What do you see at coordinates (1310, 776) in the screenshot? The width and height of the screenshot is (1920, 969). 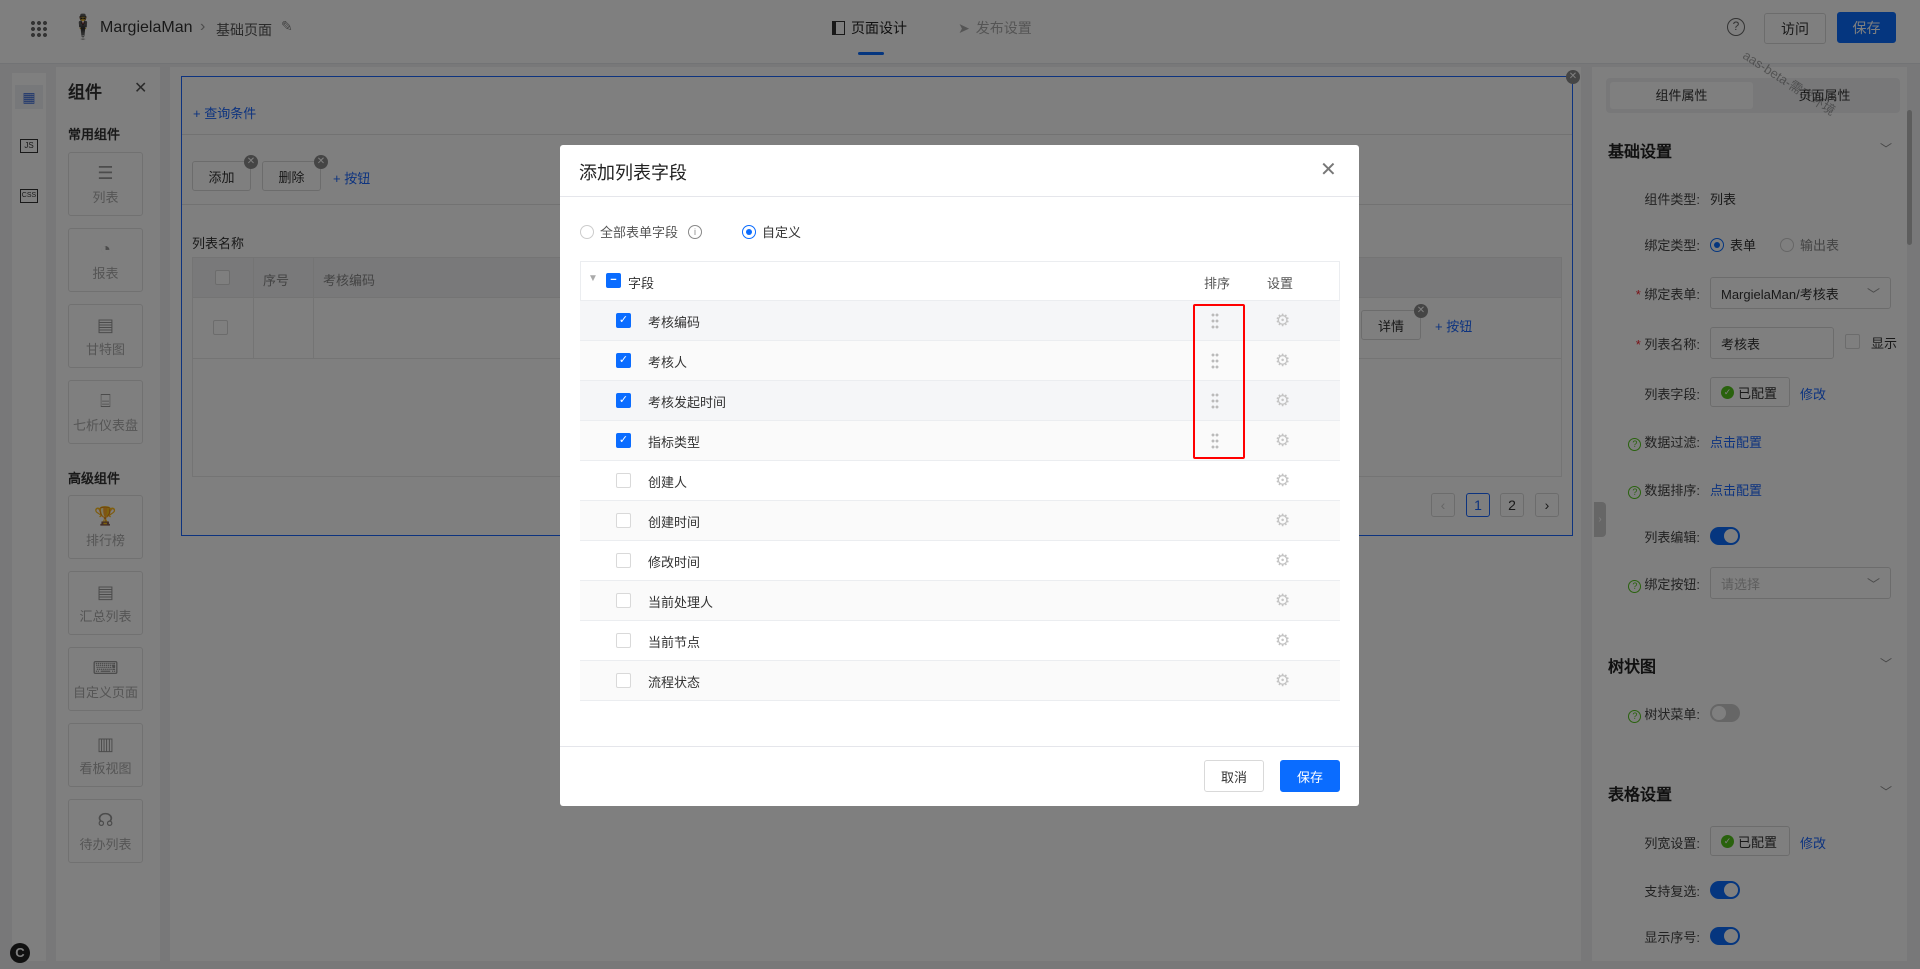 I see `save-button: 保存` at bounding box center [1310, 776].